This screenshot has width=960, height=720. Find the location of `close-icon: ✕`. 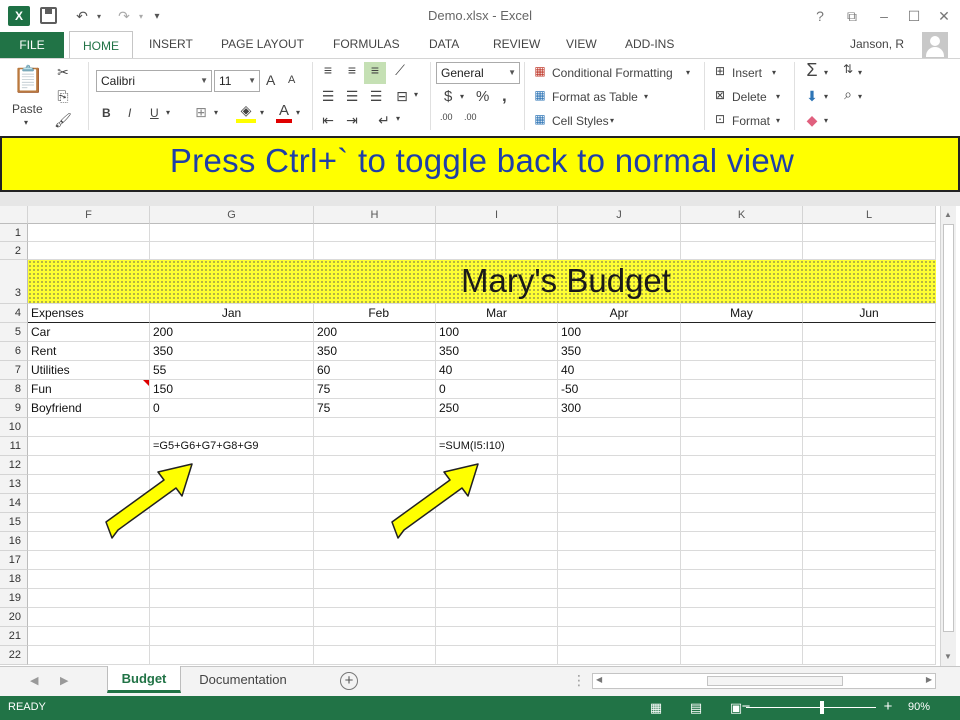

close-icon: ✕ is located at coordinates (944, 16).